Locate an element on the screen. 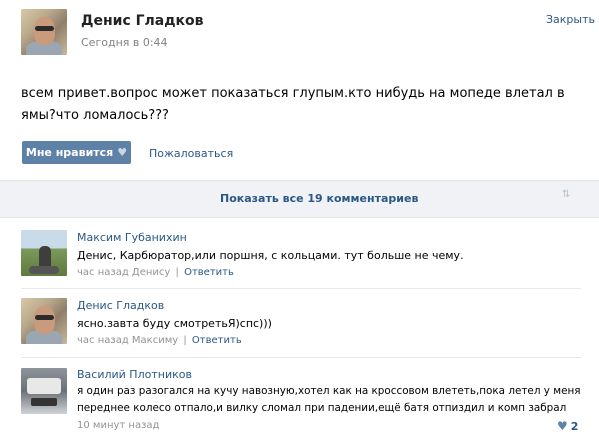 The height and width of the screenshot is (447, 599). comment-meta: час назад Максиму | Ответить is located at coordinates (159, 340).